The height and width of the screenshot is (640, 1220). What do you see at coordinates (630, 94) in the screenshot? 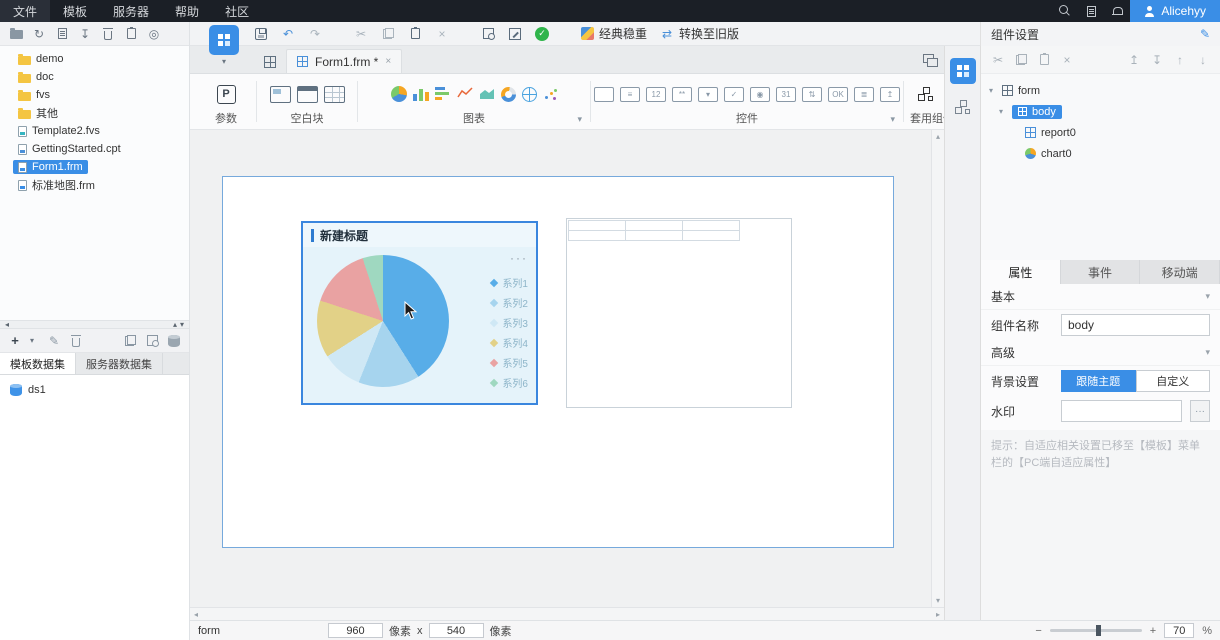
I see `textarea-widget-icon` at bounding box center [630, 94].